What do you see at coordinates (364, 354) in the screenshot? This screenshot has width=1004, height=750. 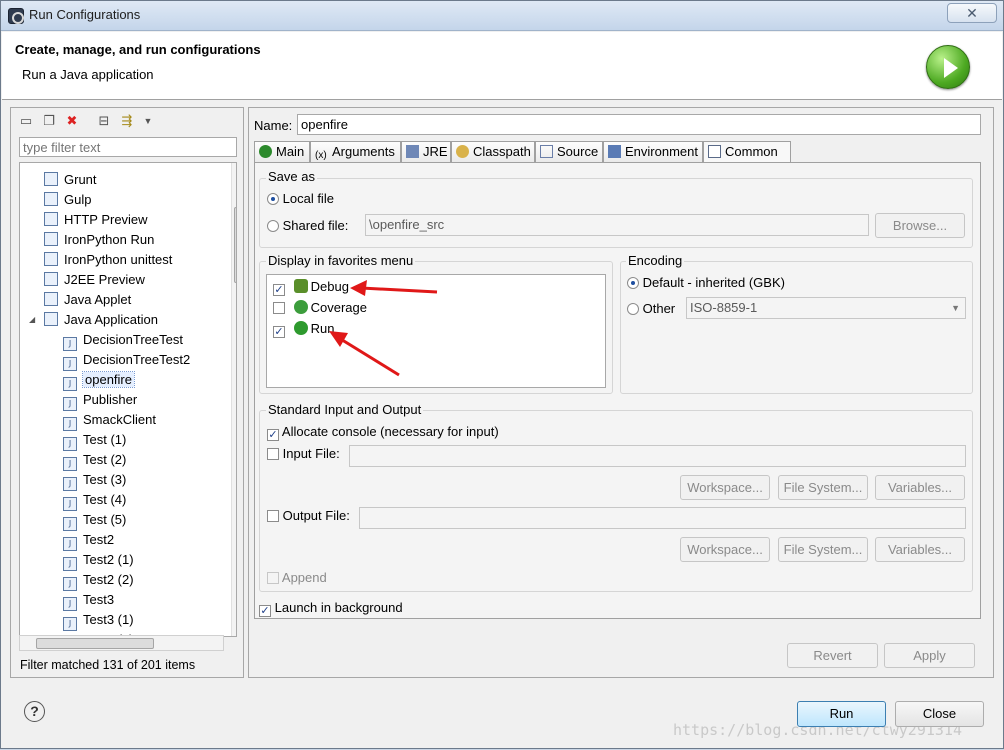 I see `arrow-to-run` at bounding box center [364, 354].